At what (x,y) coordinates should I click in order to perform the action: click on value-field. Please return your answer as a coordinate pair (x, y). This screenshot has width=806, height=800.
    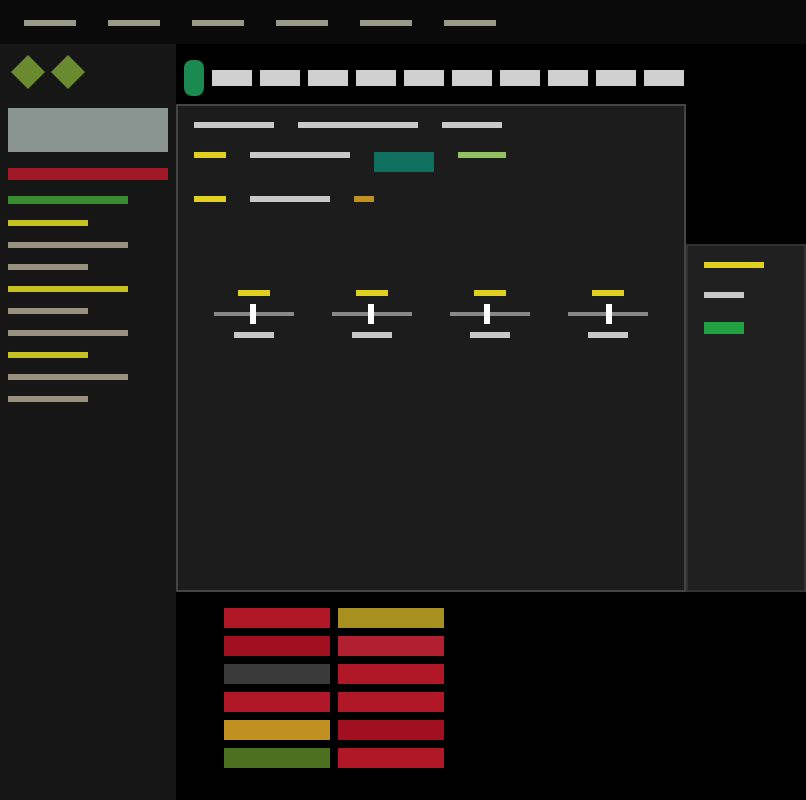
    Looking at the image, I should click on (404, 162).